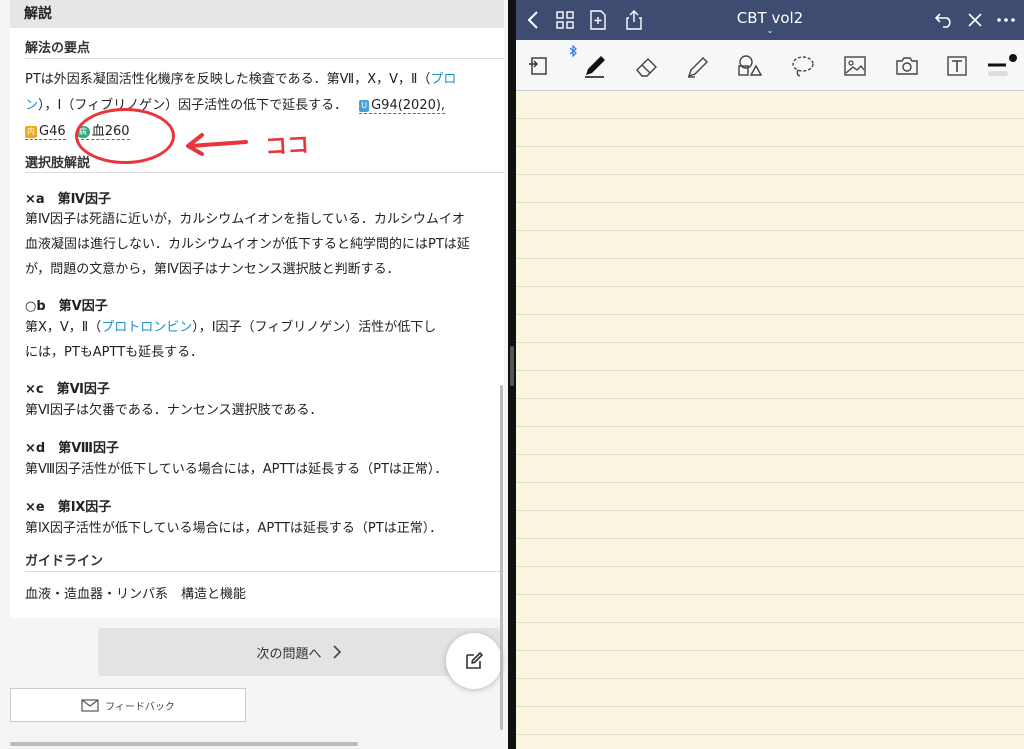  I want to click on pt-line-2: ン），Ⅰ（フィブリノゲン）因子活性の低下で延長する． U G94(2020),, so click(235, 106).